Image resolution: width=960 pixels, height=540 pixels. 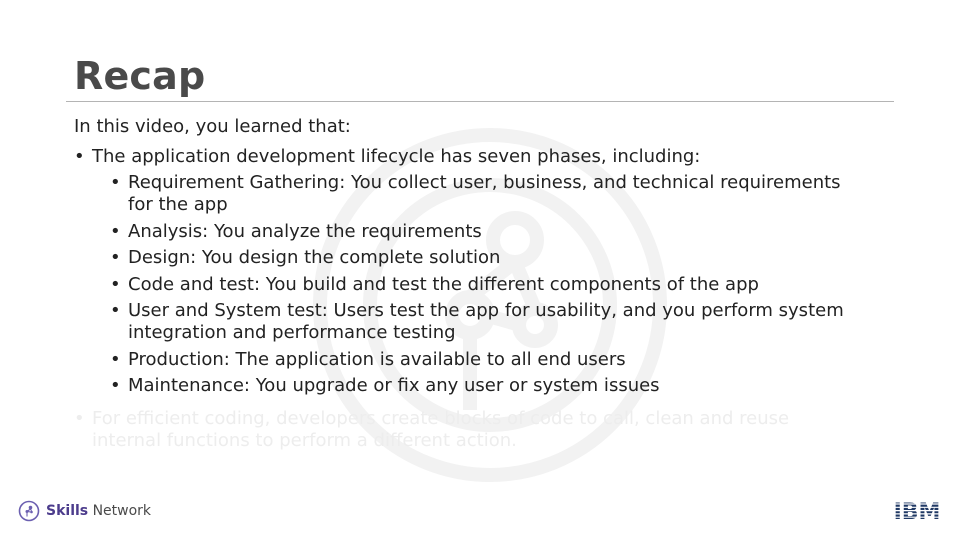 I want to click on skills-network-logo: Skills Network, so click(x=84, y=511).